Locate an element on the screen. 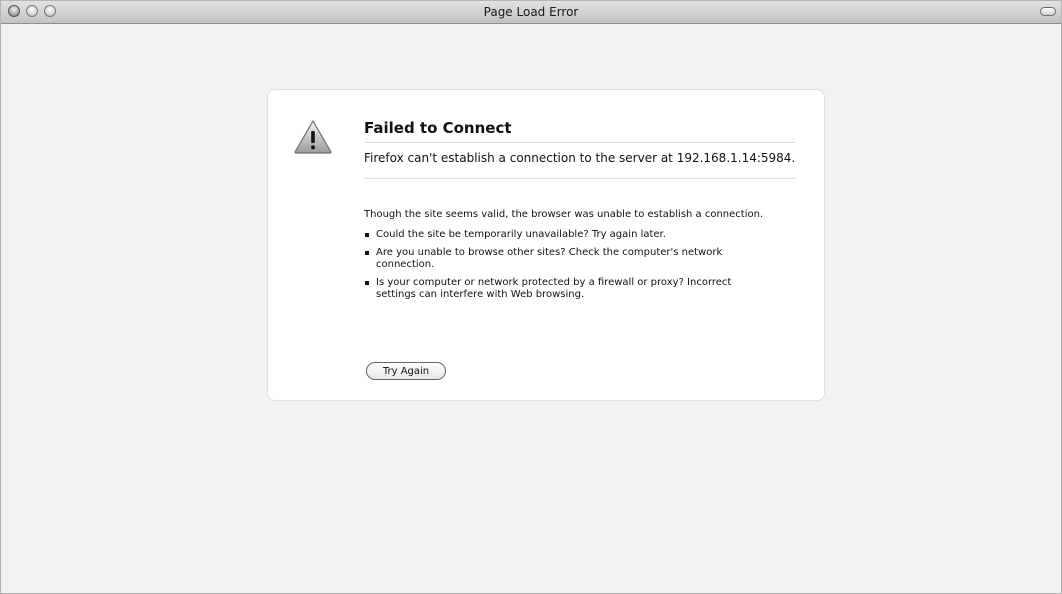 This screenshot has height=594, width=1062. window-title: Page Load Error is located at coordinates (531, 12).